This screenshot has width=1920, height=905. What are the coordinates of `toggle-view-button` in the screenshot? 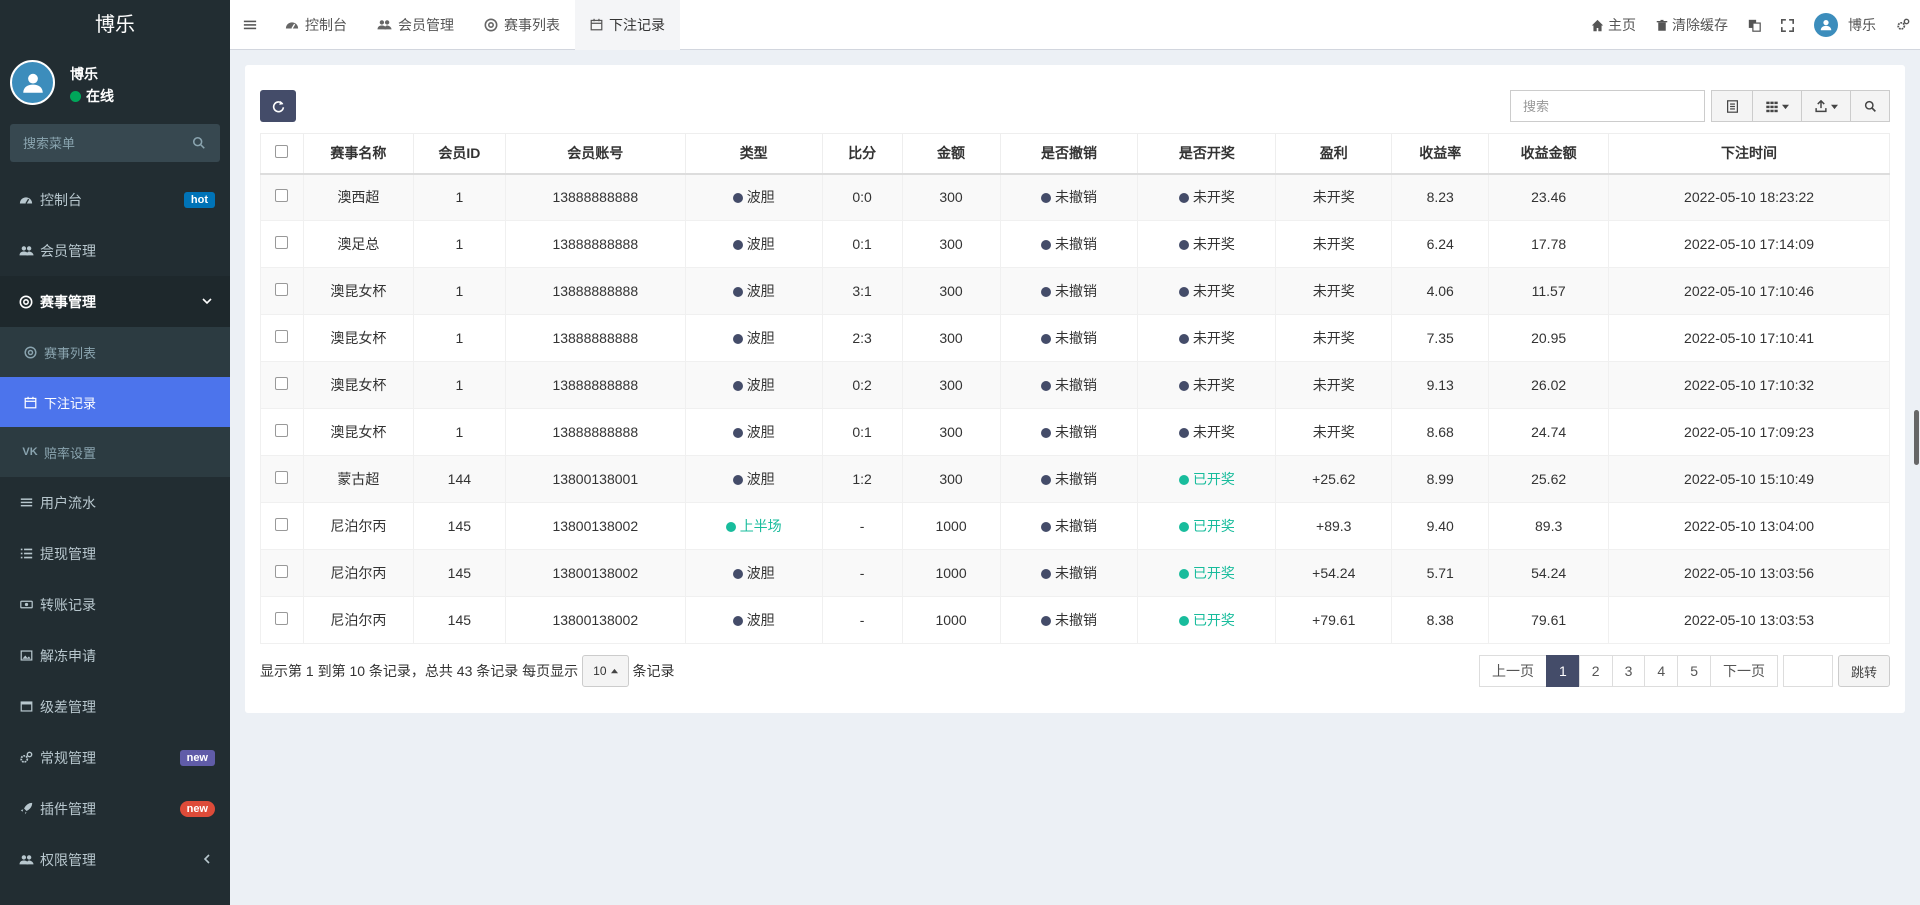 It's located at (1732, 106).